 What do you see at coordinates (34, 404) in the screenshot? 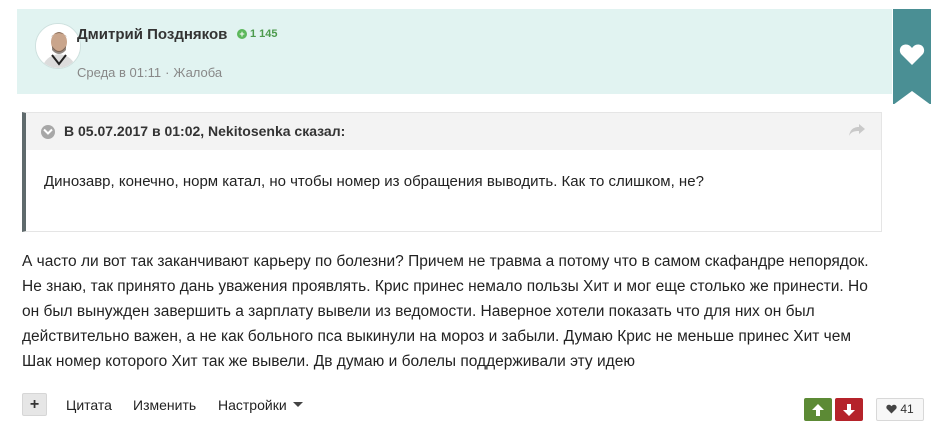
I see `multiquote-button: +` at bounding box center [34, 404].